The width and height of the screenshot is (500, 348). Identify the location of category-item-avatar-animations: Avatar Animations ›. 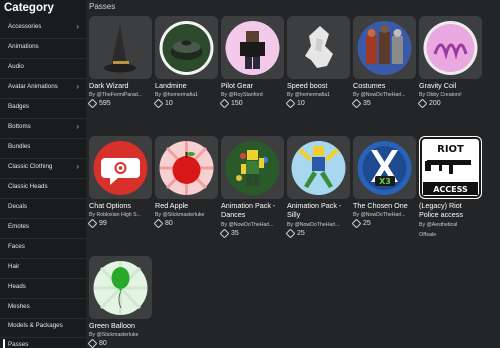
(43, 88).